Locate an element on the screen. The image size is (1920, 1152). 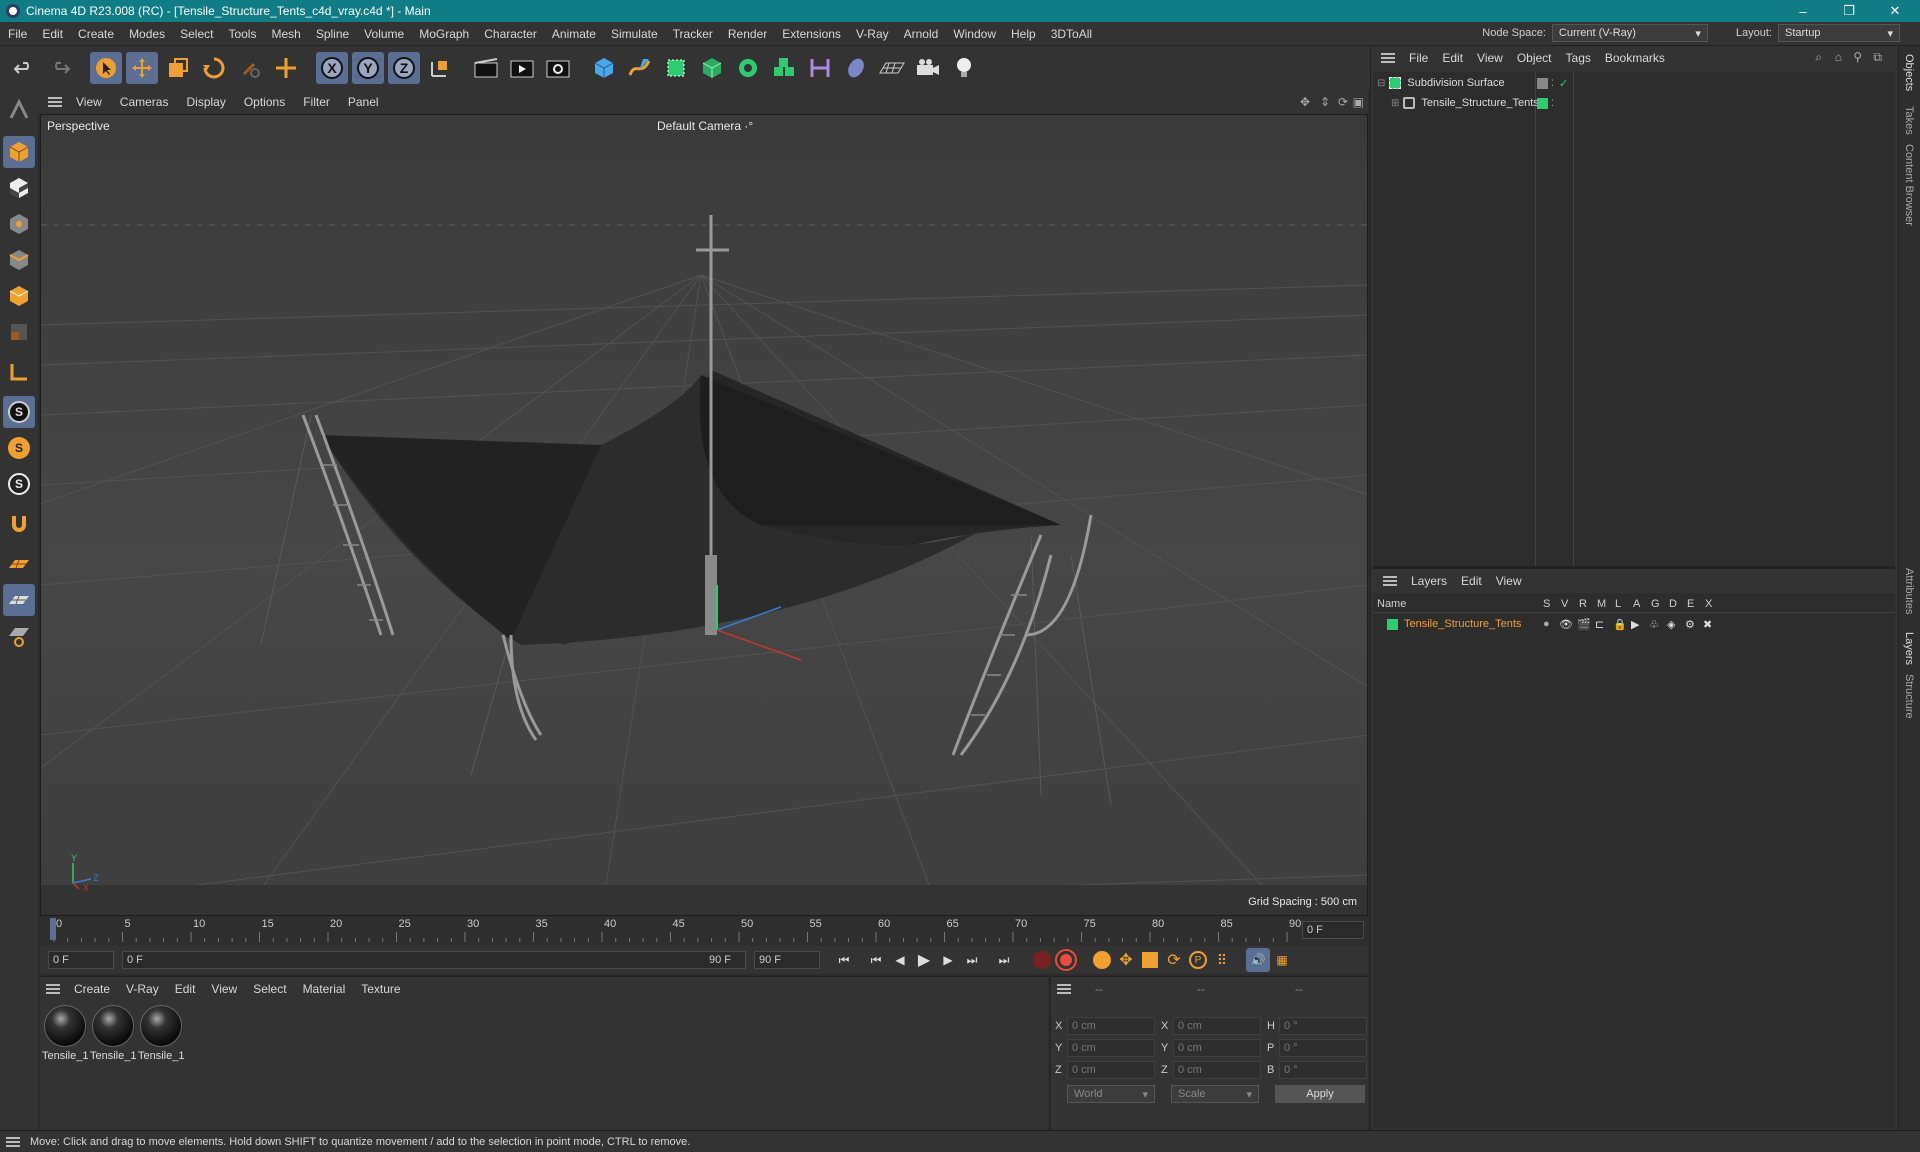
workplane-button is located at coordinates (19, 564).